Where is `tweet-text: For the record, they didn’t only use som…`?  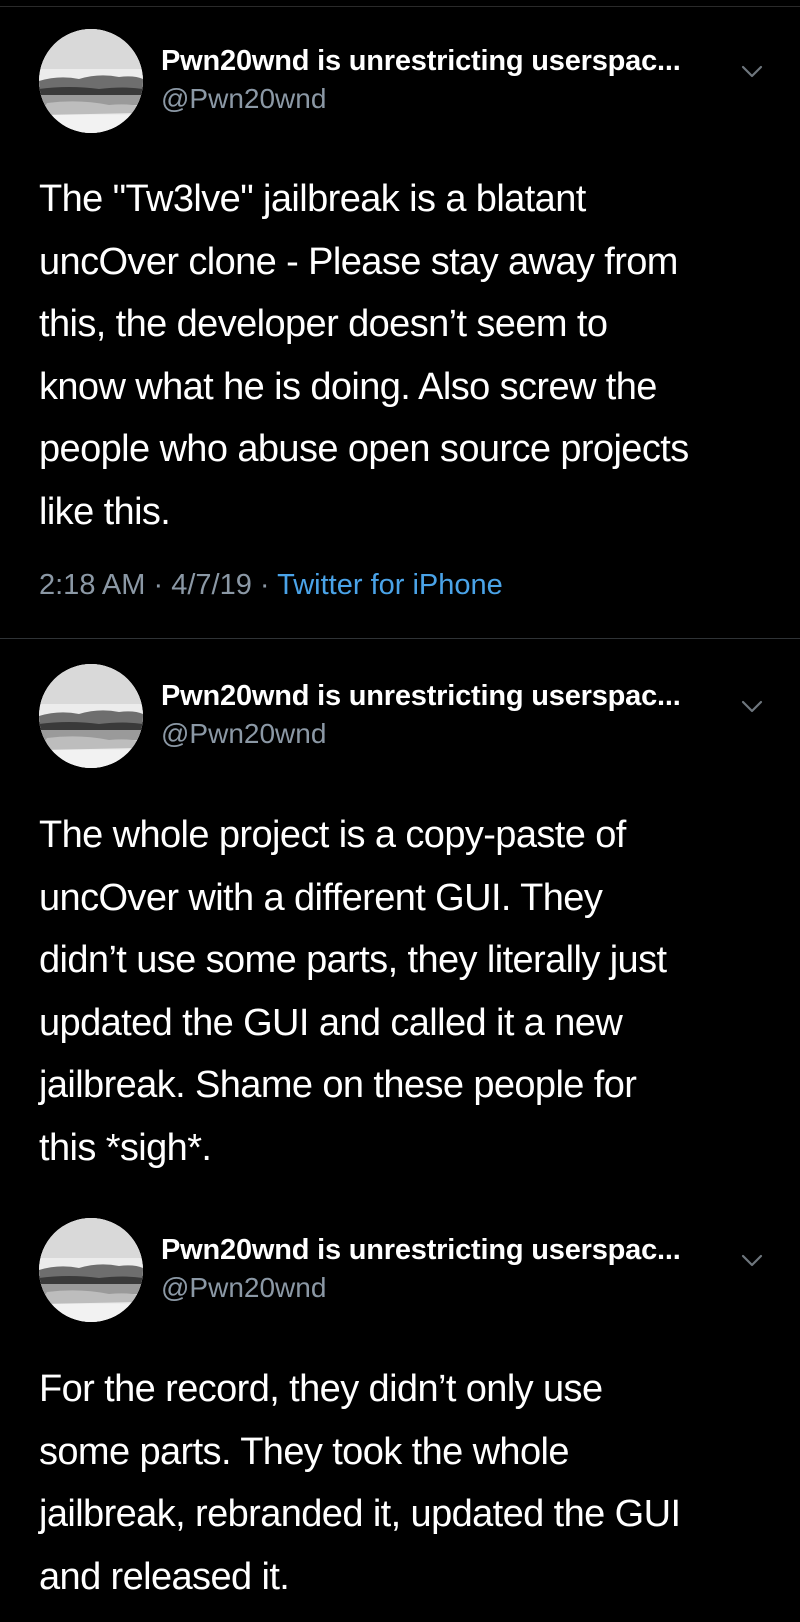 tweet-text: For the record, they didn’t only use som… is located at coordinates (360, 1483).